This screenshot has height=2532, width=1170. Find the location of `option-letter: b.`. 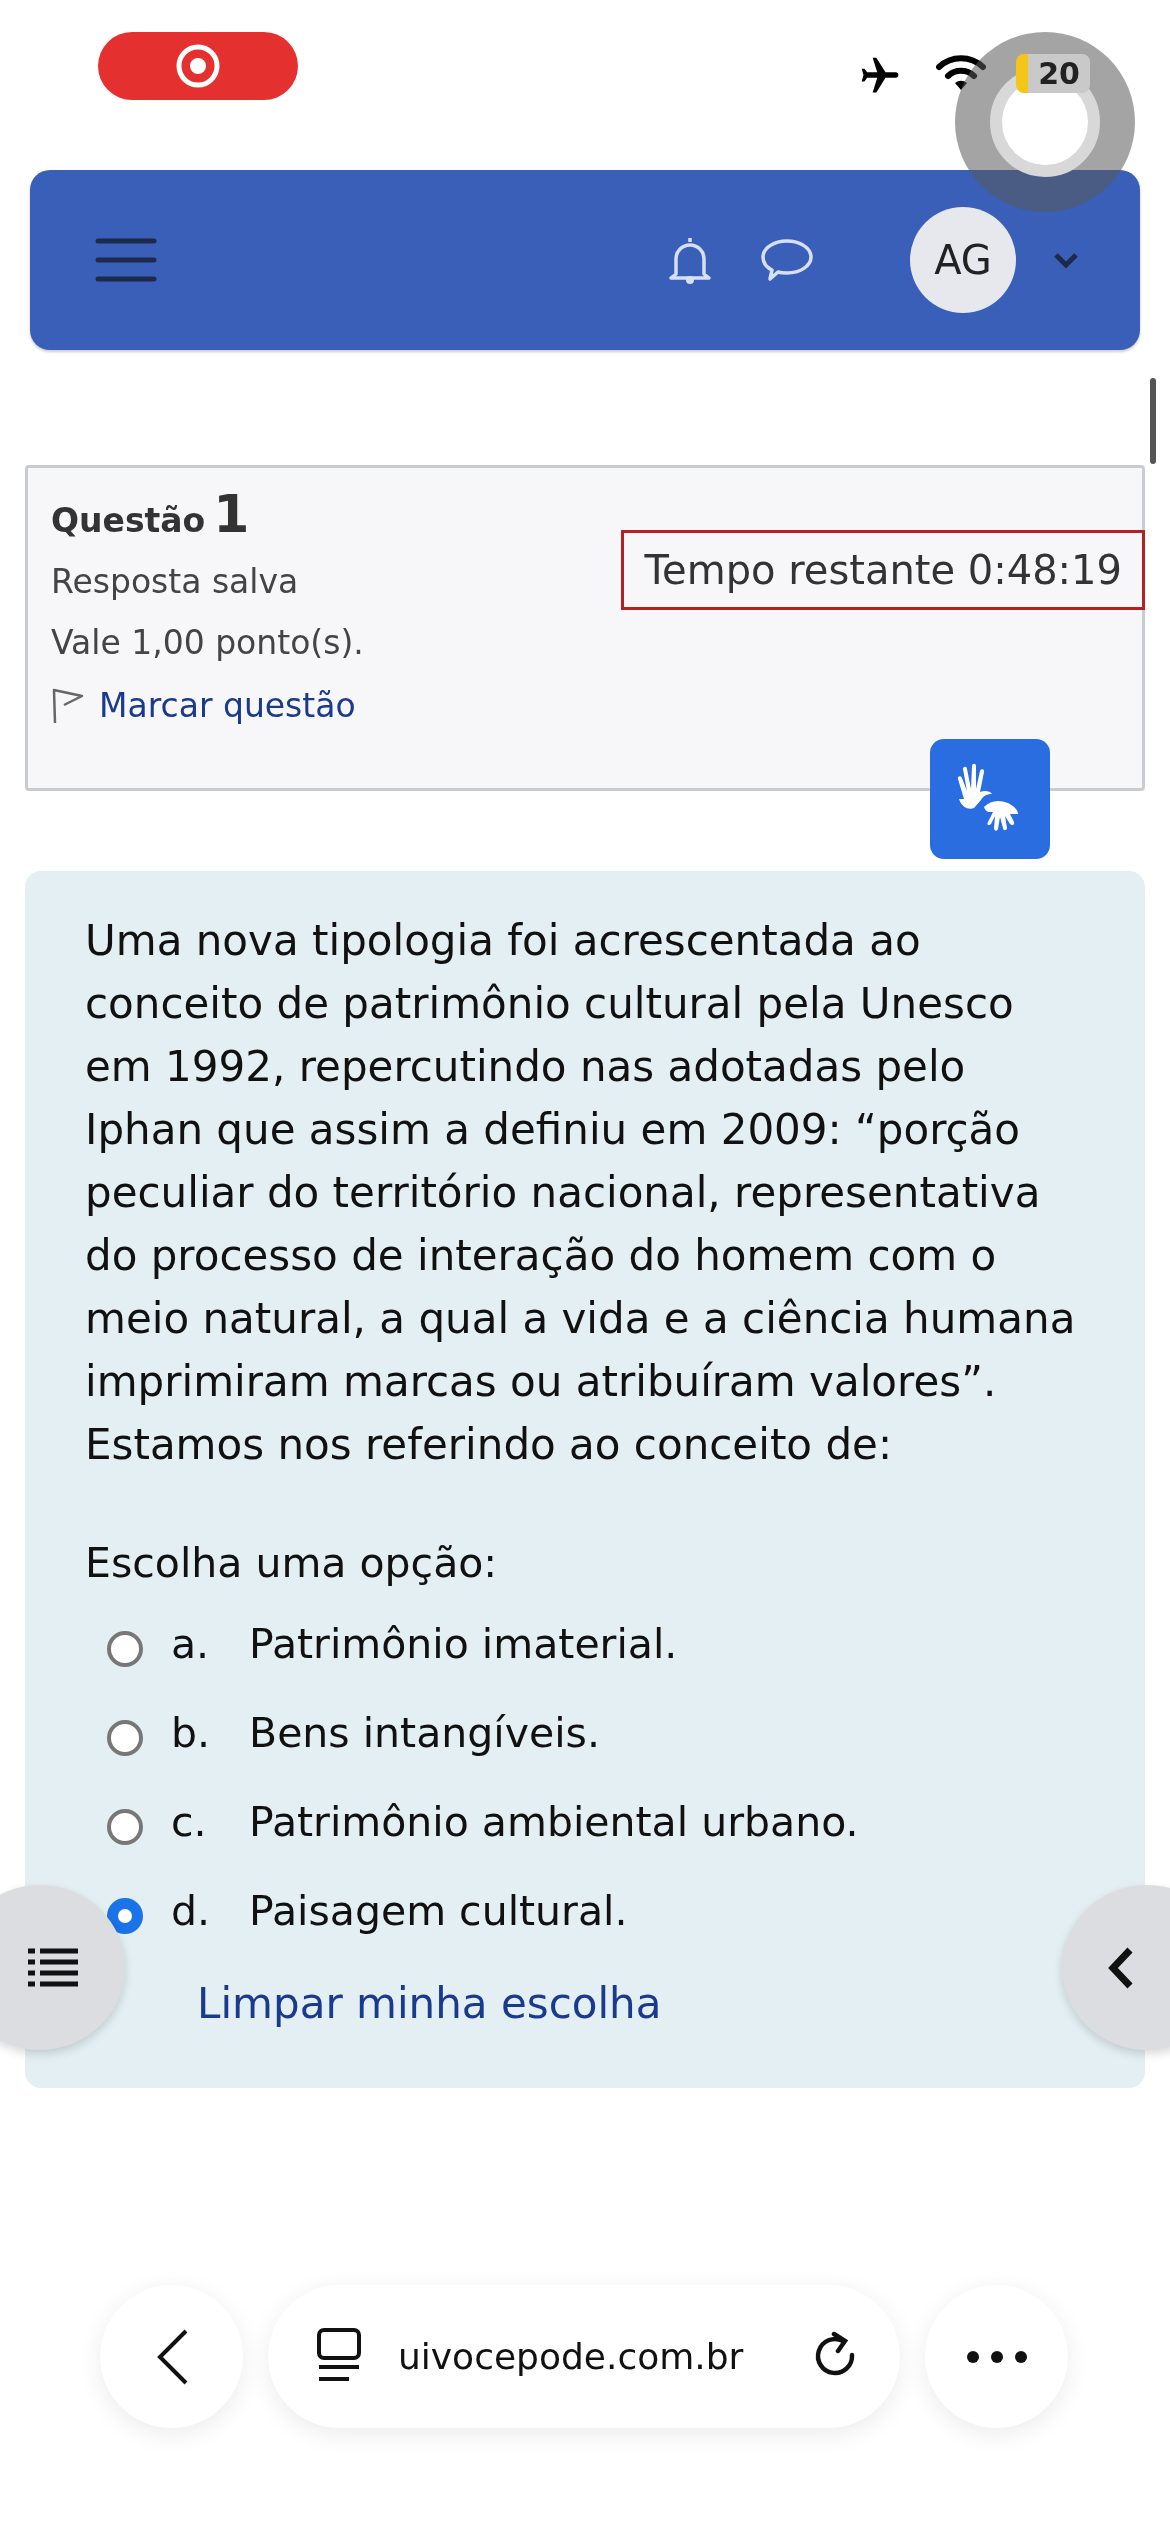

option-letter: b. is located at coordinates (191, 1732).